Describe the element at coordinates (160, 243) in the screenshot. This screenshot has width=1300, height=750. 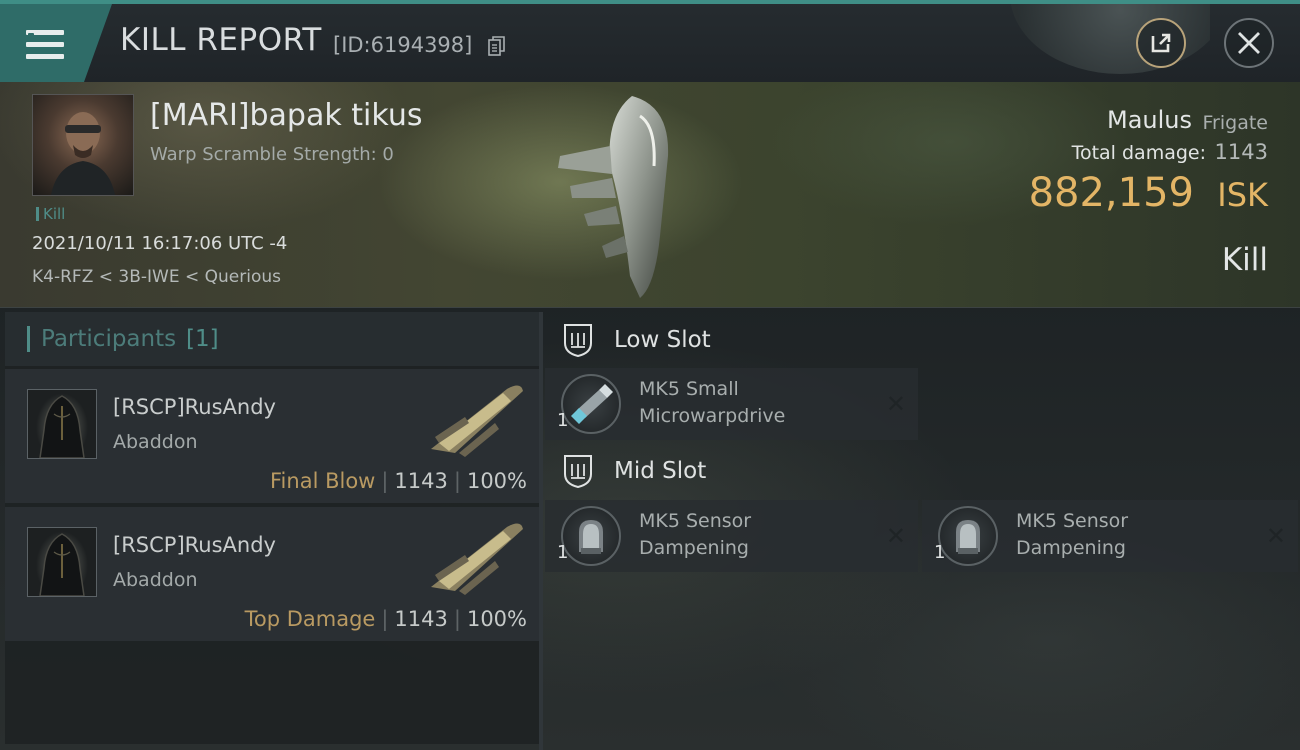
I see `kill-timestamp: 2021/10/11 16:17:06 UTC -4` at that location.